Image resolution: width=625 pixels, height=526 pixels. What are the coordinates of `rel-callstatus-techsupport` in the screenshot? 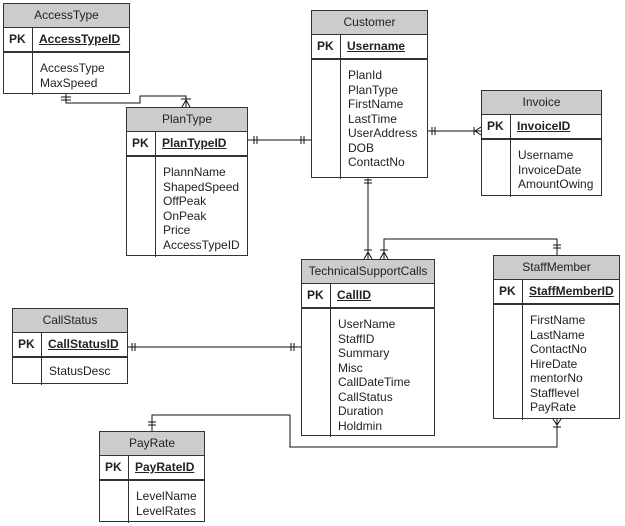 It's located at (214, 347).